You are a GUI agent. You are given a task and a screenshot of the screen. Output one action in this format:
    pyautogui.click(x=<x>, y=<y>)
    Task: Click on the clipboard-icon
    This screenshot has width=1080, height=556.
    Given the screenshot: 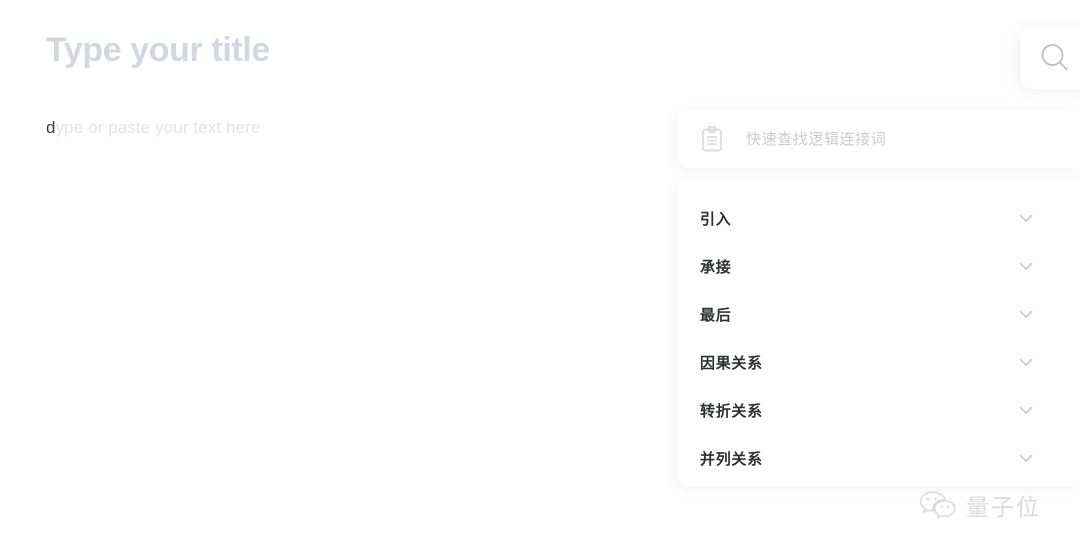 What is the action you would take?
    pyautogui.click(x=712, y=139)
    